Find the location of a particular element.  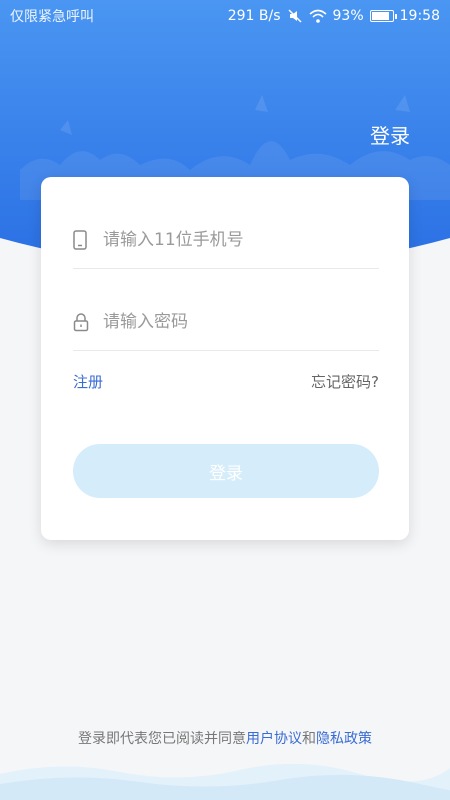

agreement-text: 登录即代表您已阅读并同意用户协议和隐私政策 is located at coordinates (225, 738).